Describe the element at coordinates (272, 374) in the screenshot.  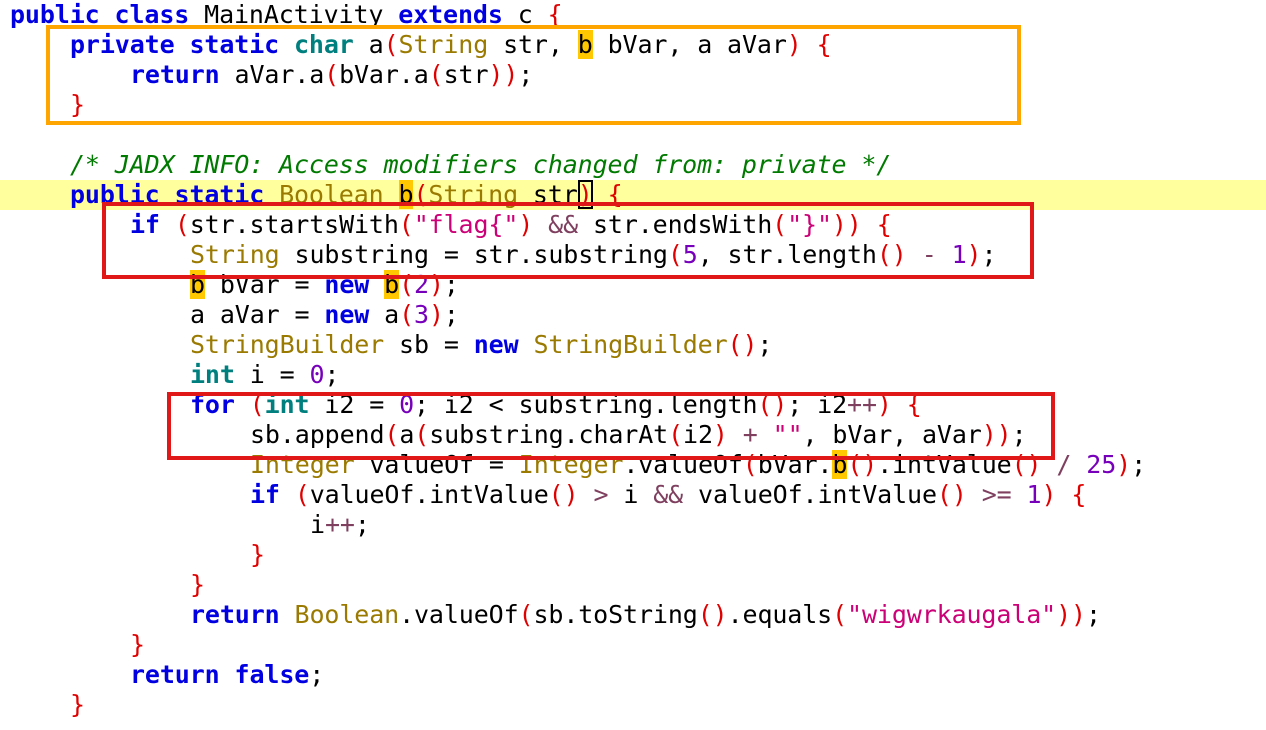
I see `token-identifier: i =` at that location.